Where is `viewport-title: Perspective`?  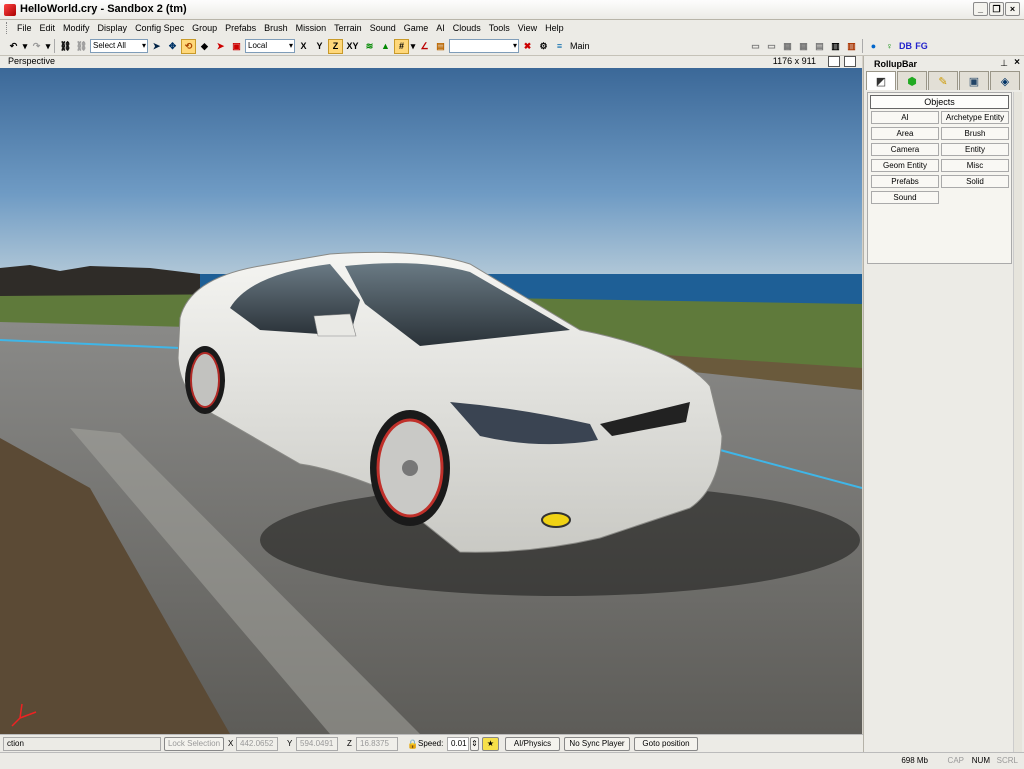 viewport-title: Perspective is located at coordinates (31, 61).